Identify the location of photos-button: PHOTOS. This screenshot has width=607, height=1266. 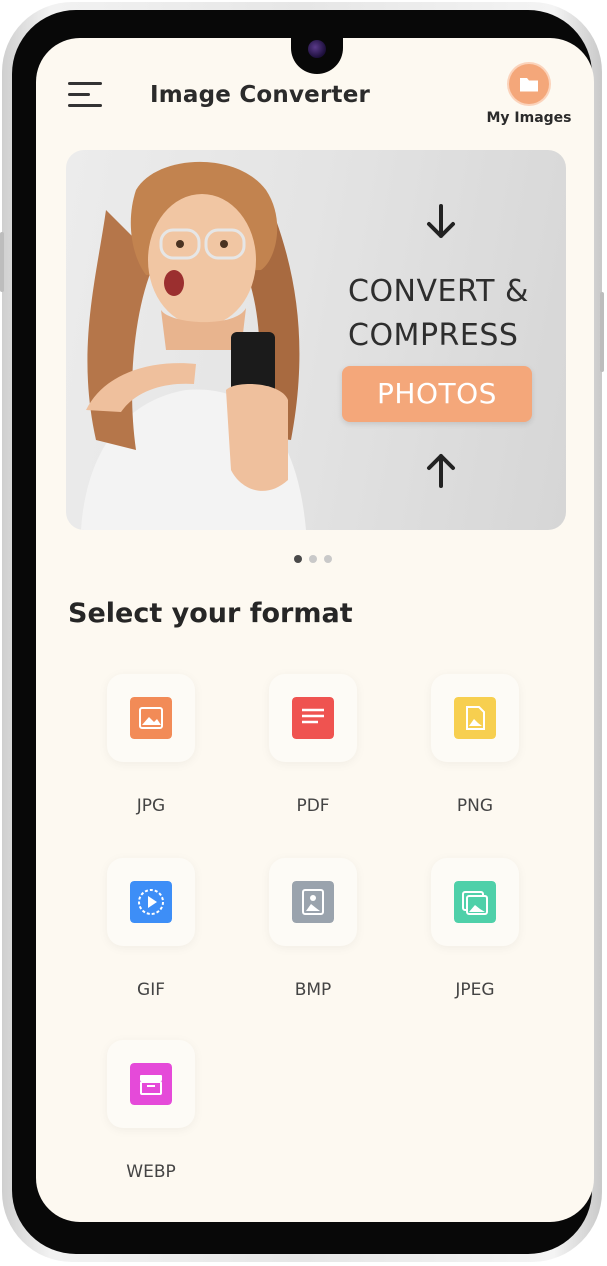
(437, 394).